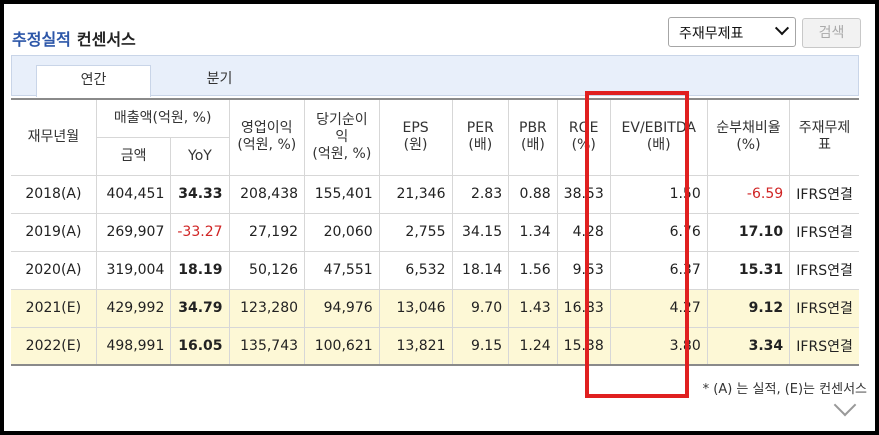 This screenshot has height=435, width=879. I want to click on cell-roe: 15.38, so click(583, 346).